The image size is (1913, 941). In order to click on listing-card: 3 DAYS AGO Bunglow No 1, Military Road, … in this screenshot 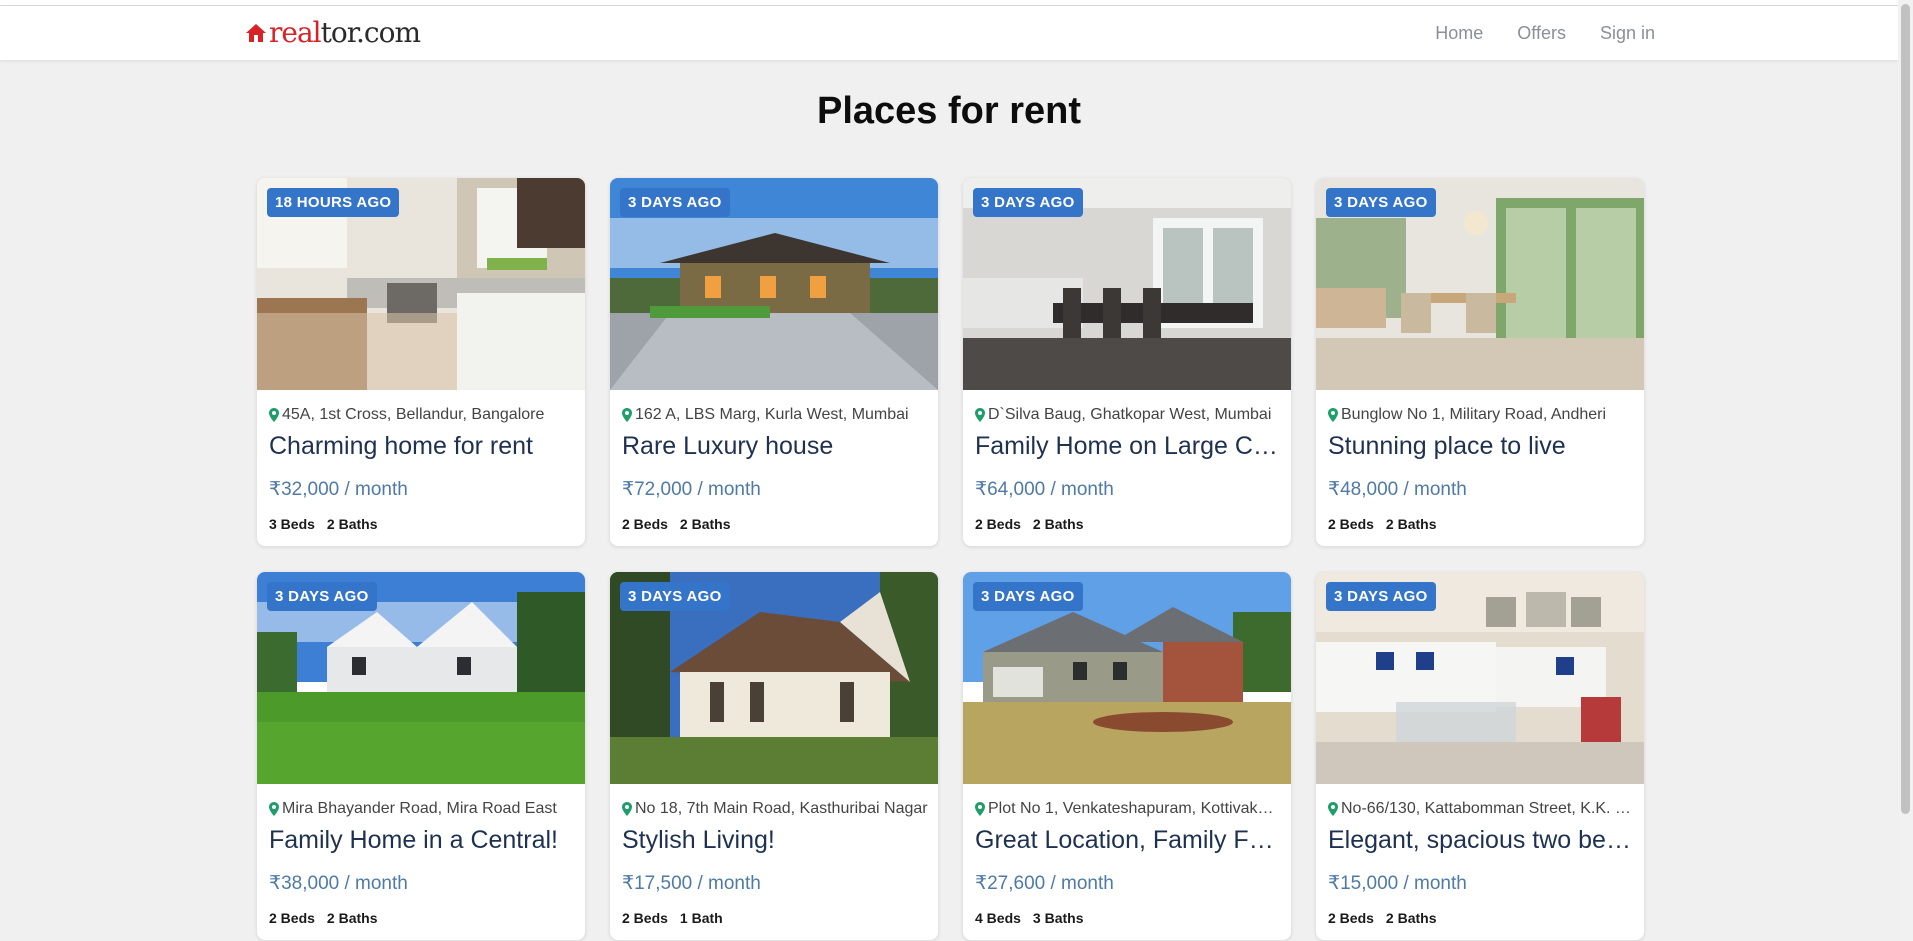, I will do `click(1480, 362)`.